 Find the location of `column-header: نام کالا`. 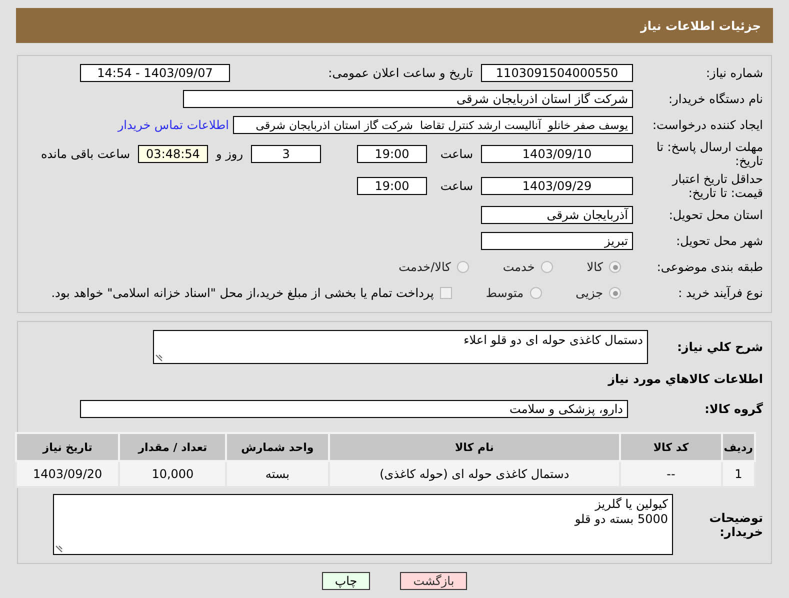

column-header: نام کالا is located at coordinates (474, 447).